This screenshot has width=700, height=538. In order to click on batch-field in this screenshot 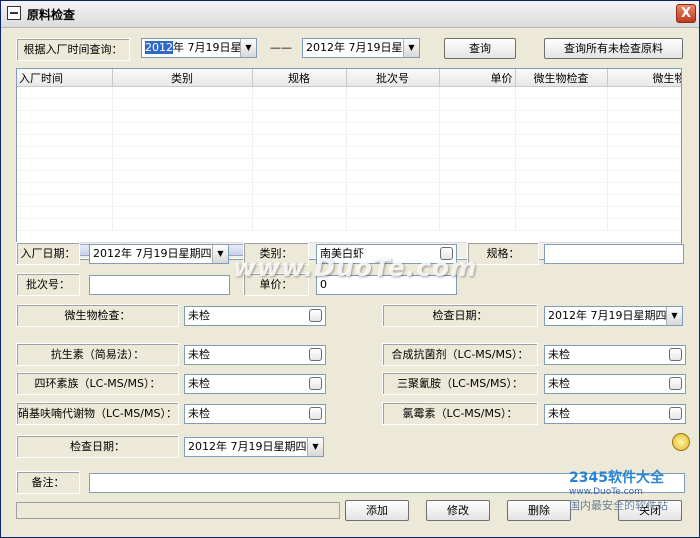, I will do `click(159, 285)`.